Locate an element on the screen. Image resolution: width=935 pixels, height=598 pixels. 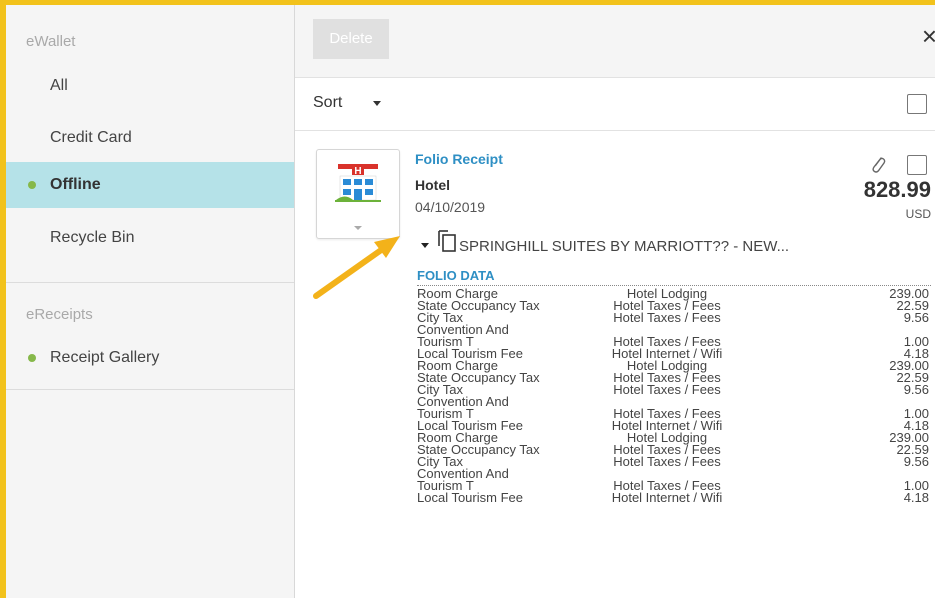
ereceipts-section-header: eReceipts is located at coordinates (59, 314).